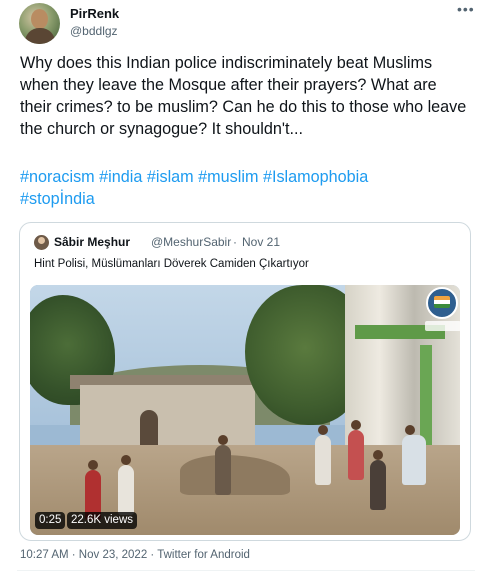 Image resolution: width=485 pixels, height=580 pixels. I want to click on video-scene-building, so click(167, 417).